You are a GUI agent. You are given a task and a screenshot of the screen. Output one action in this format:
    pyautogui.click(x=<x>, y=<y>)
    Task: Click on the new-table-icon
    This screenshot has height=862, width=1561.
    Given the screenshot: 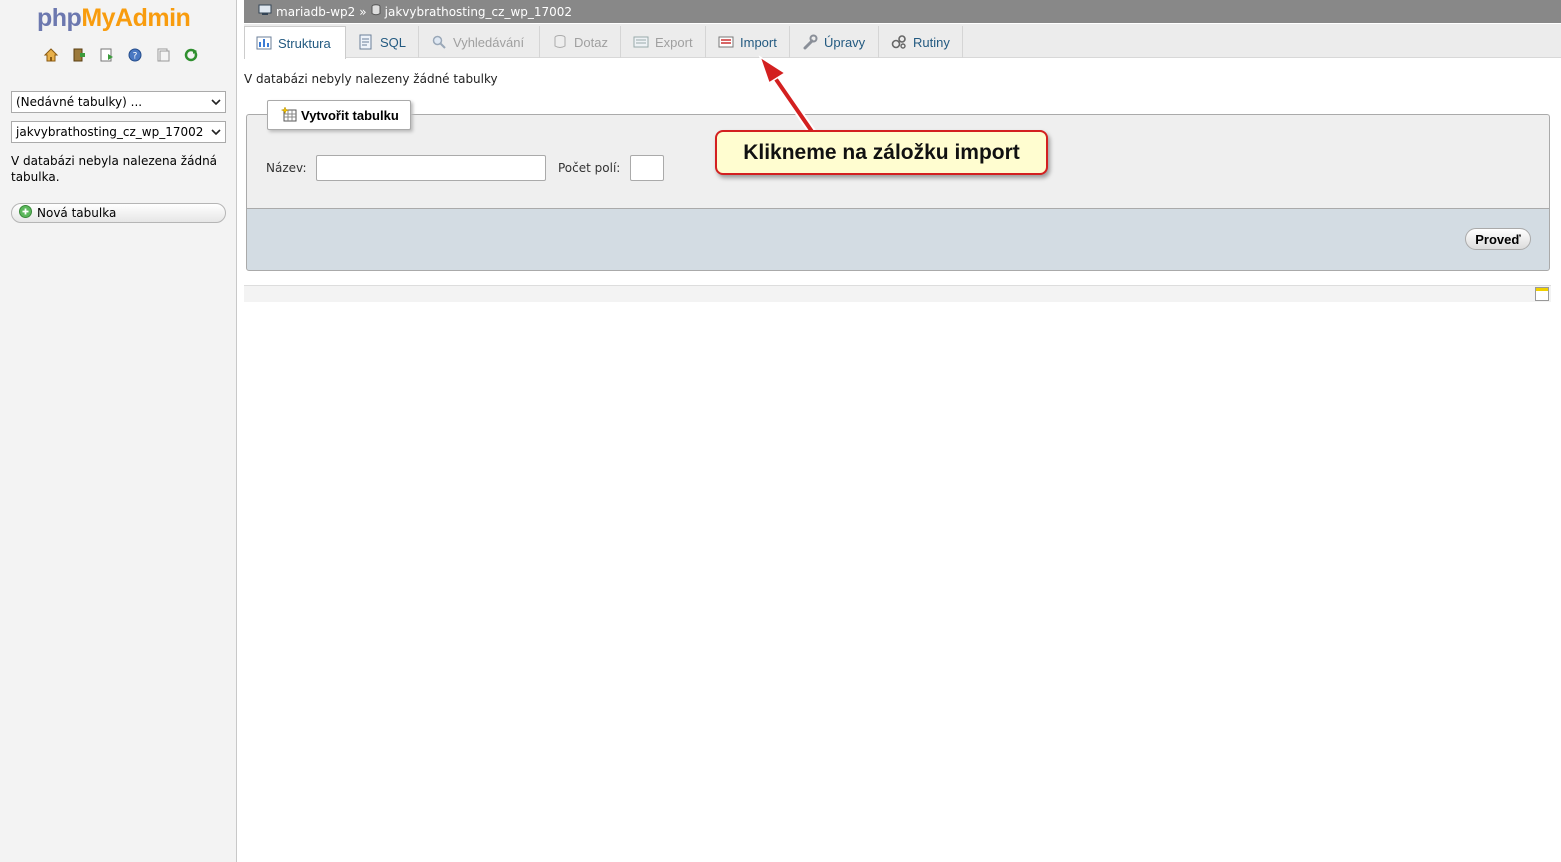 What is the action you would take?
    pyautogui.click(x=288, y=115)
    